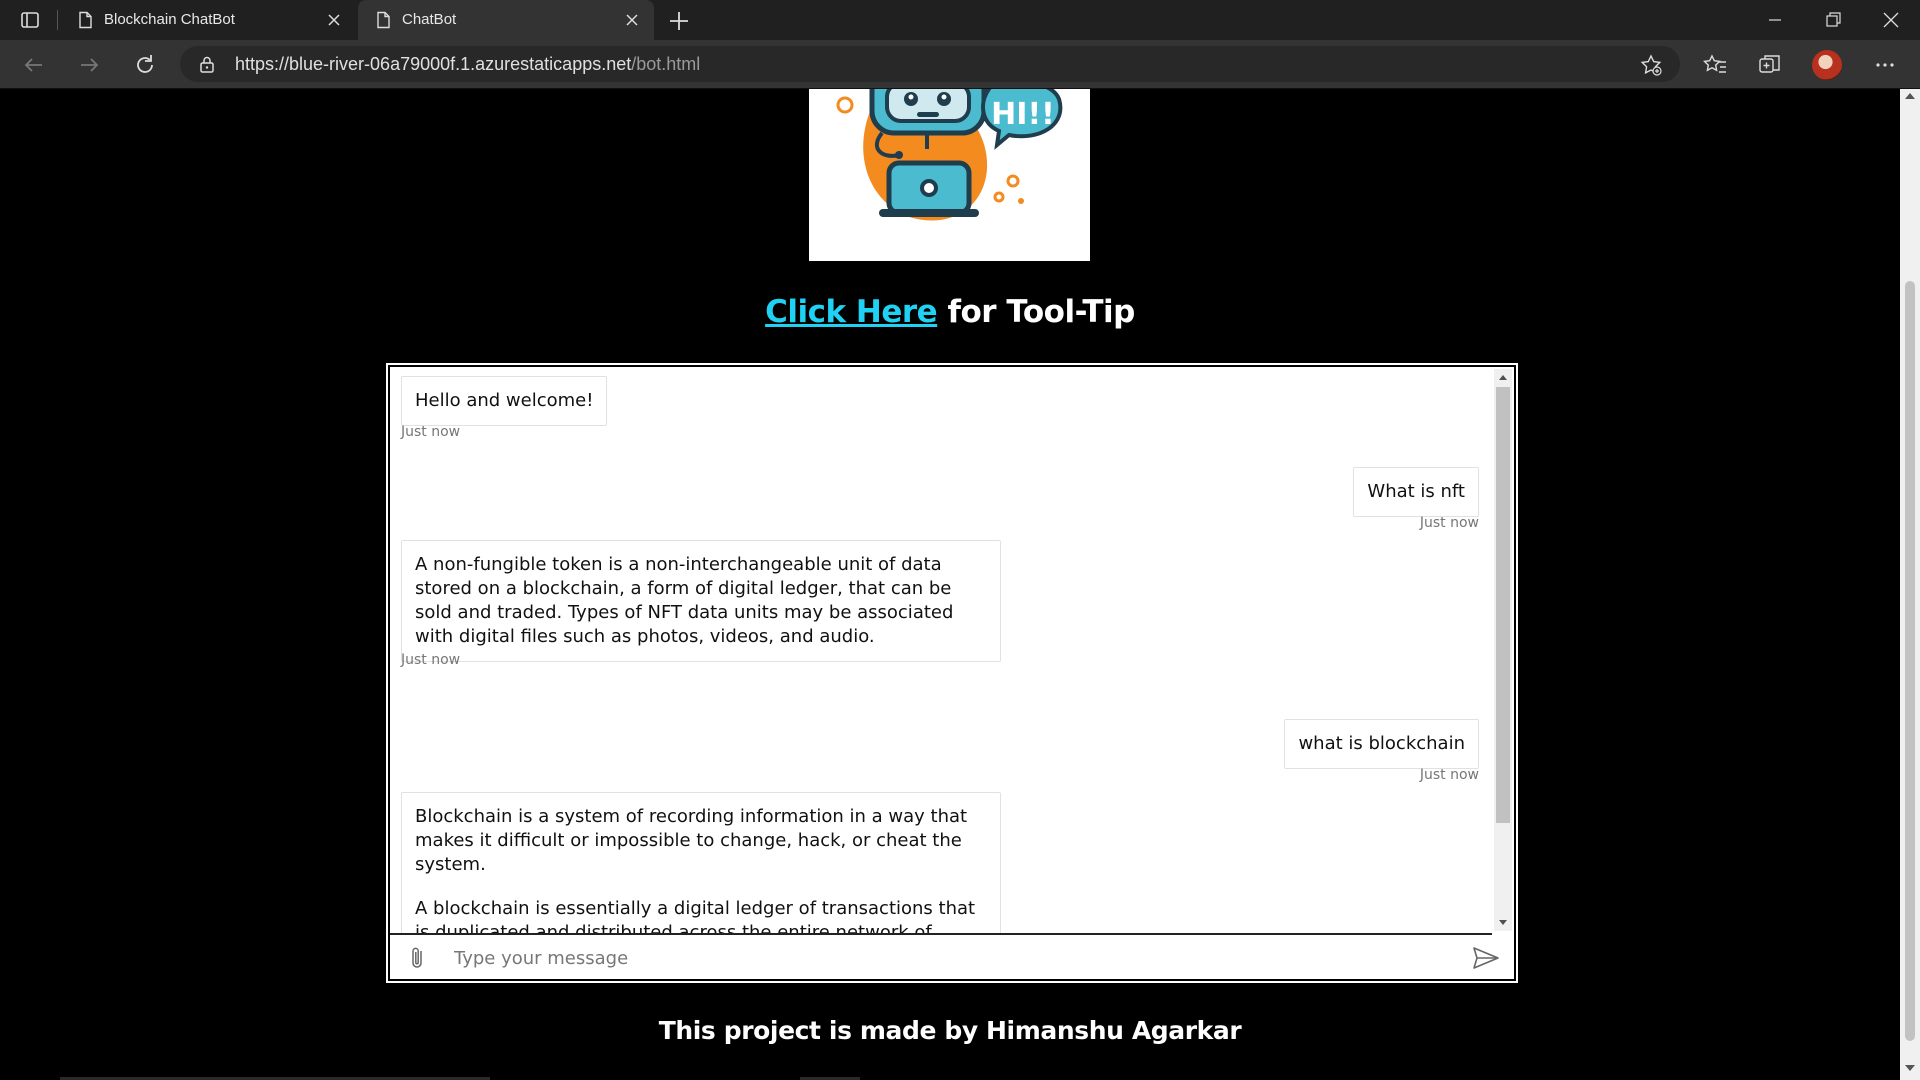  What do you see at coordinates (1833, 20) in the screenshot?
I see `restore-icon` at bounding box center [1833, 20].